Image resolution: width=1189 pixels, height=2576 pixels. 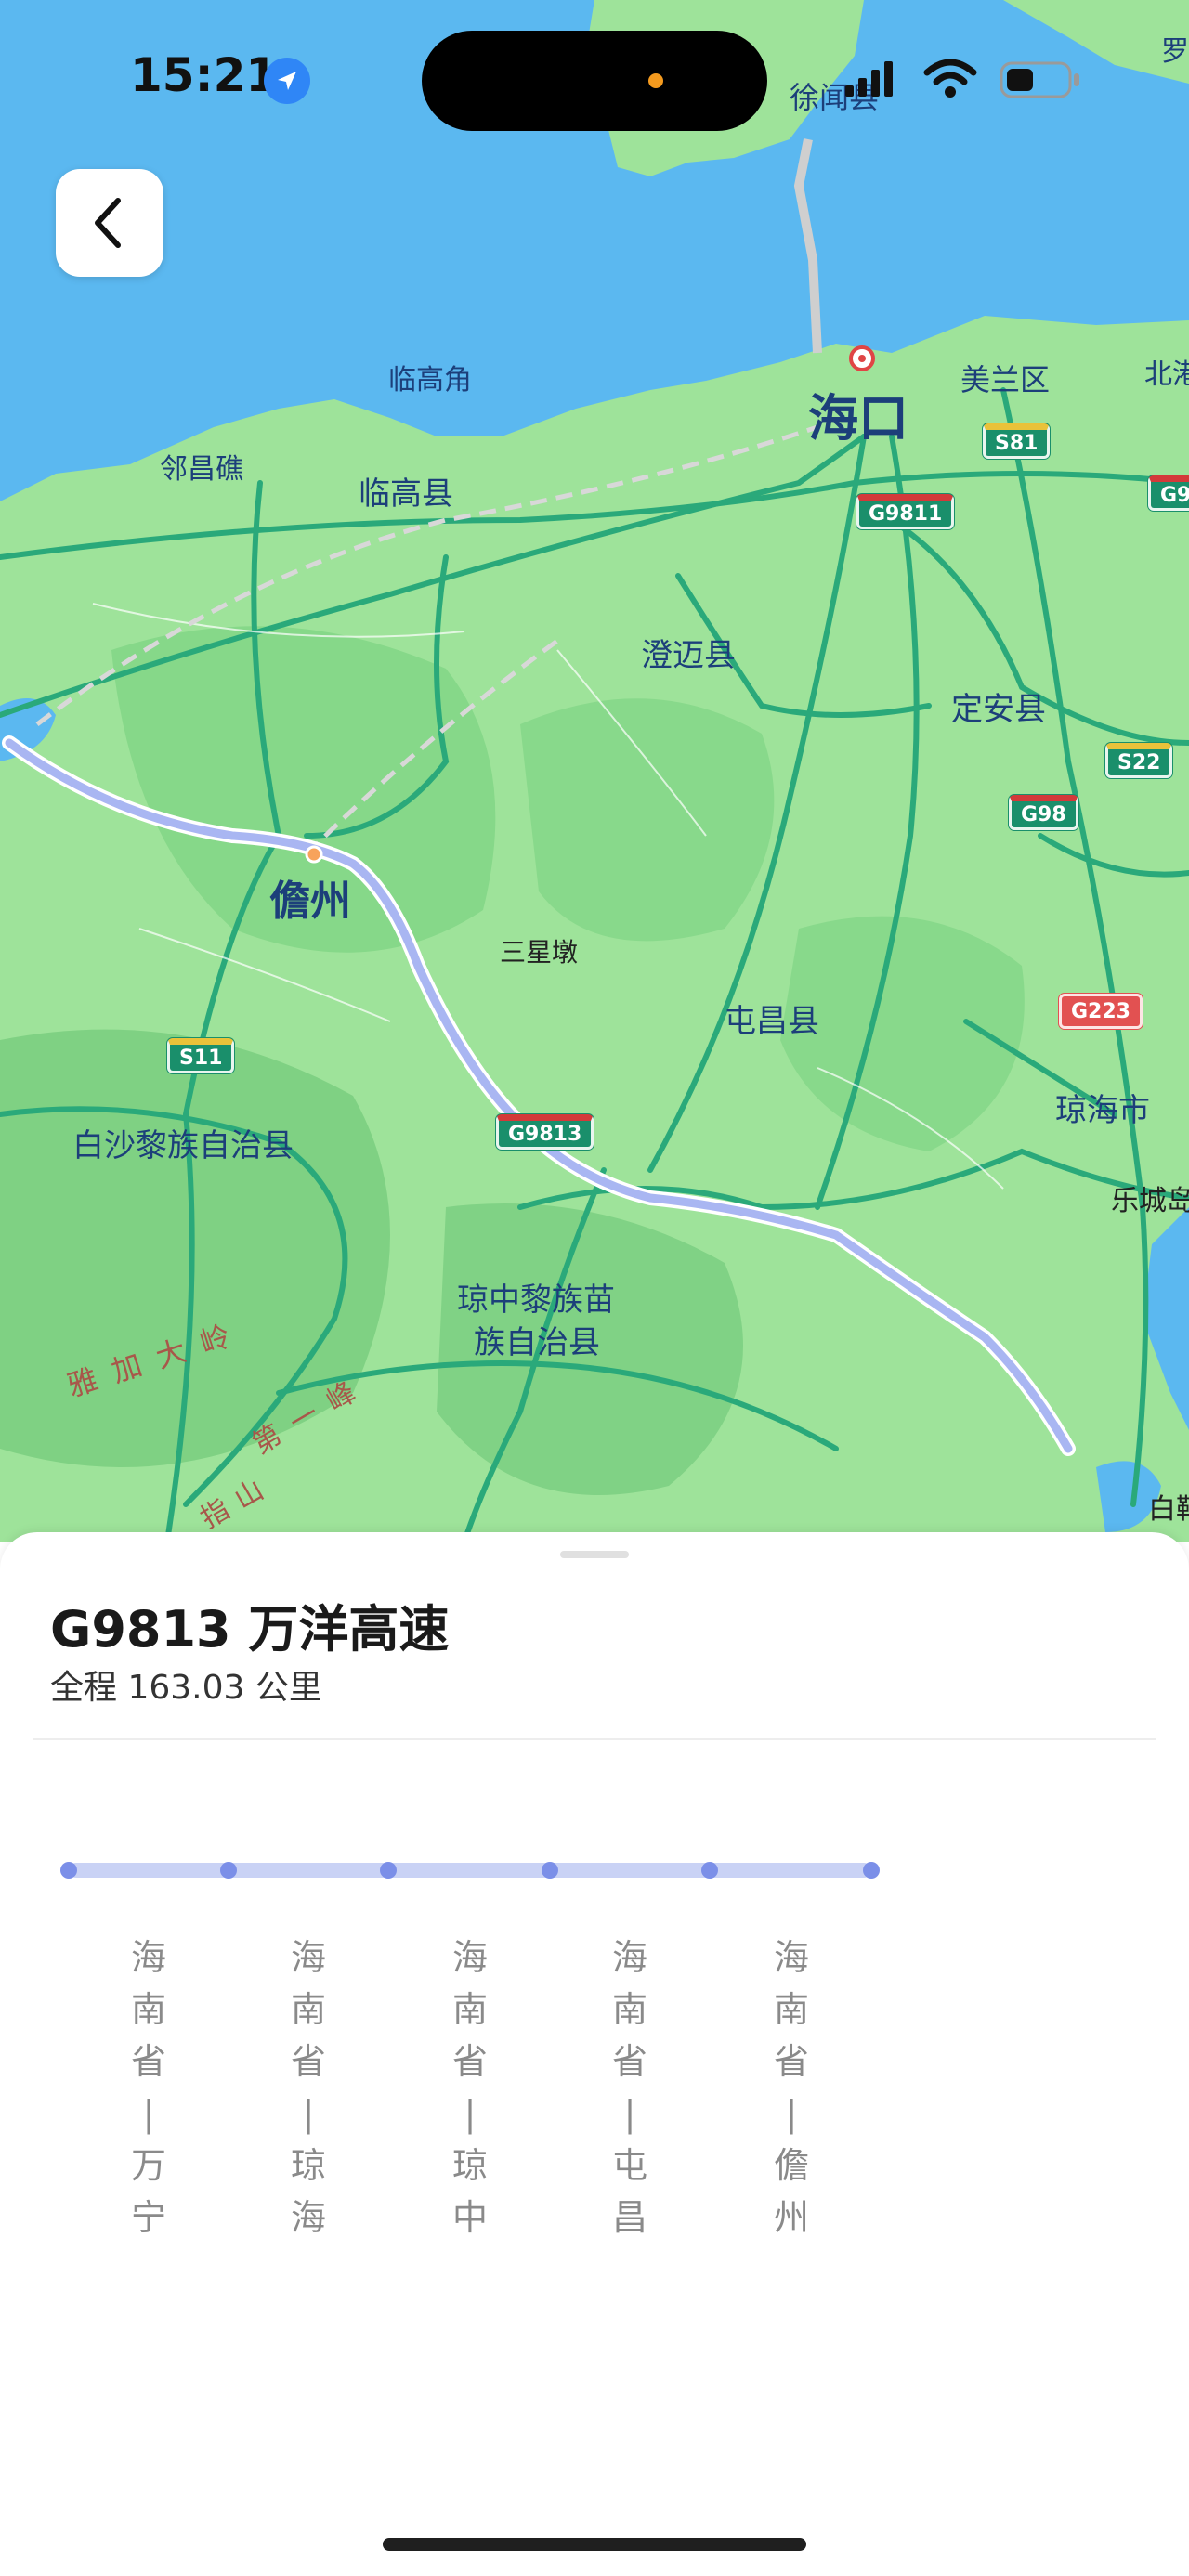 I want to click on status-bar: 15:21, so click(x=594, y=75).